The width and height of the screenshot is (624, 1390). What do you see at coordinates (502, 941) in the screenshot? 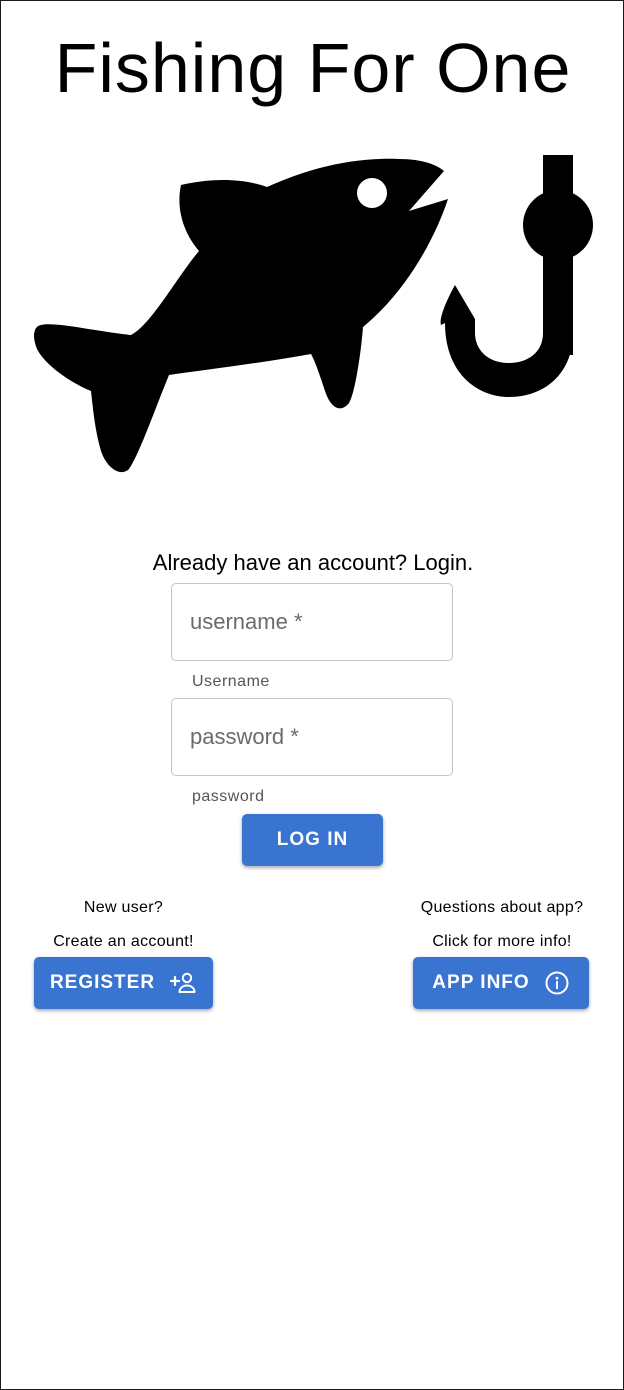
I see `info-prompt-line2: Click for more info!` at bounding box center [502, 941].